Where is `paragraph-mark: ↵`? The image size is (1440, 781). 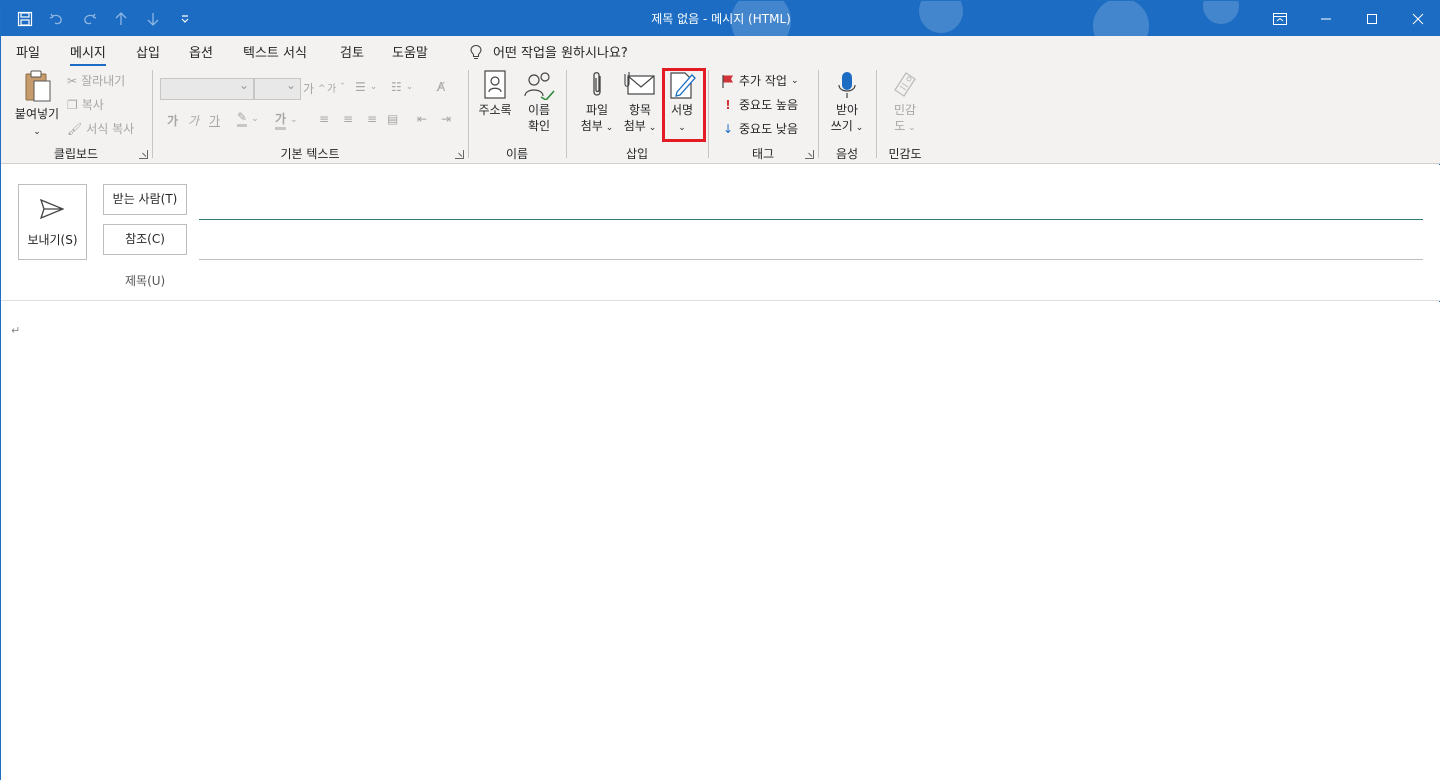
paragraph-mark: ↵ is located at coordinates (16, 330).